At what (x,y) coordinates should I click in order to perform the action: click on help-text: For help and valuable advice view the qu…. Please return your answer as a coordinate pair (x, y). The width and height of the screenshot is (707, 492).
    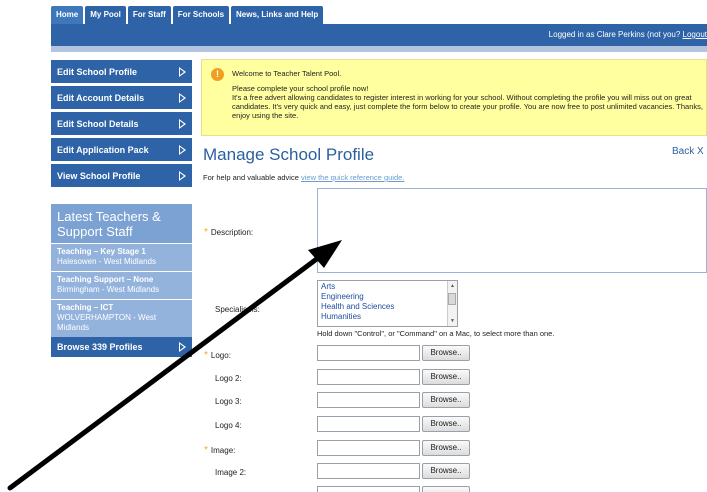
    Looking at the image, I should click on (303, 177).